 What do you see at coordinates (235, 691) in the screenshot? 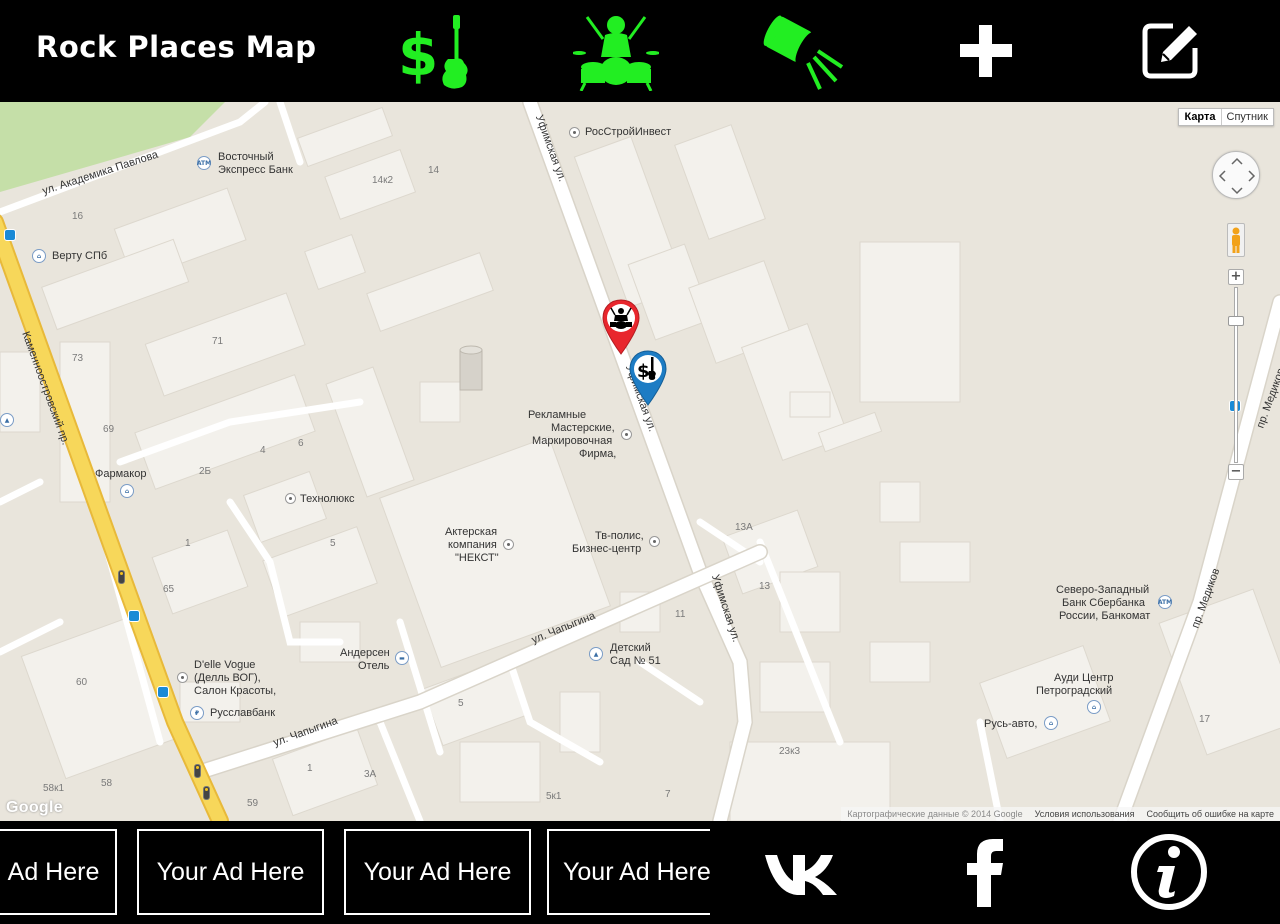
I see `poi-label: Салон Красоты,` at bounding box center [235, 691].